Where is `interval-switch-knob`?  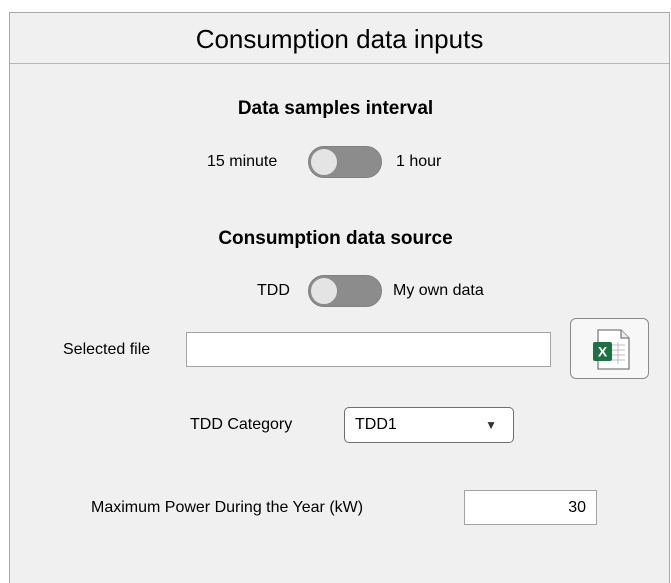 interval-switch-knob is located at coordinates (324, 162).